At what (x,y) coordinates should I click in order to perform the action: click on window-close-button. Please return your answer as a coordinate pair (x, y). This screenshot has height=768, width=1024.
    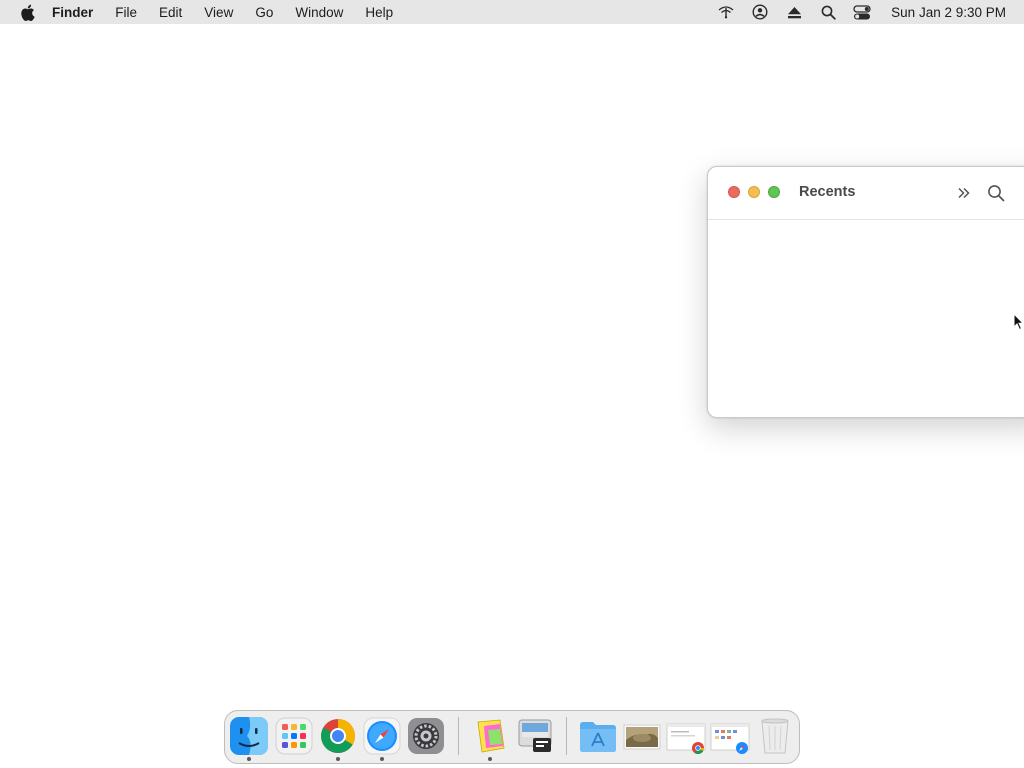
    Looking at the image, I should click on (734, 192).